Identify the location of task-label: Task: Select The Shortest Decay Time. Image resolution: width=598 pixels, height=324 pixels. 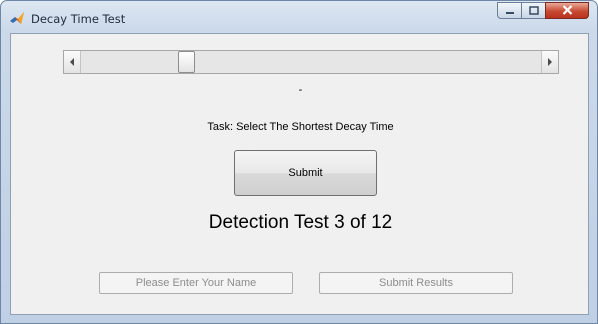
(300, 127).